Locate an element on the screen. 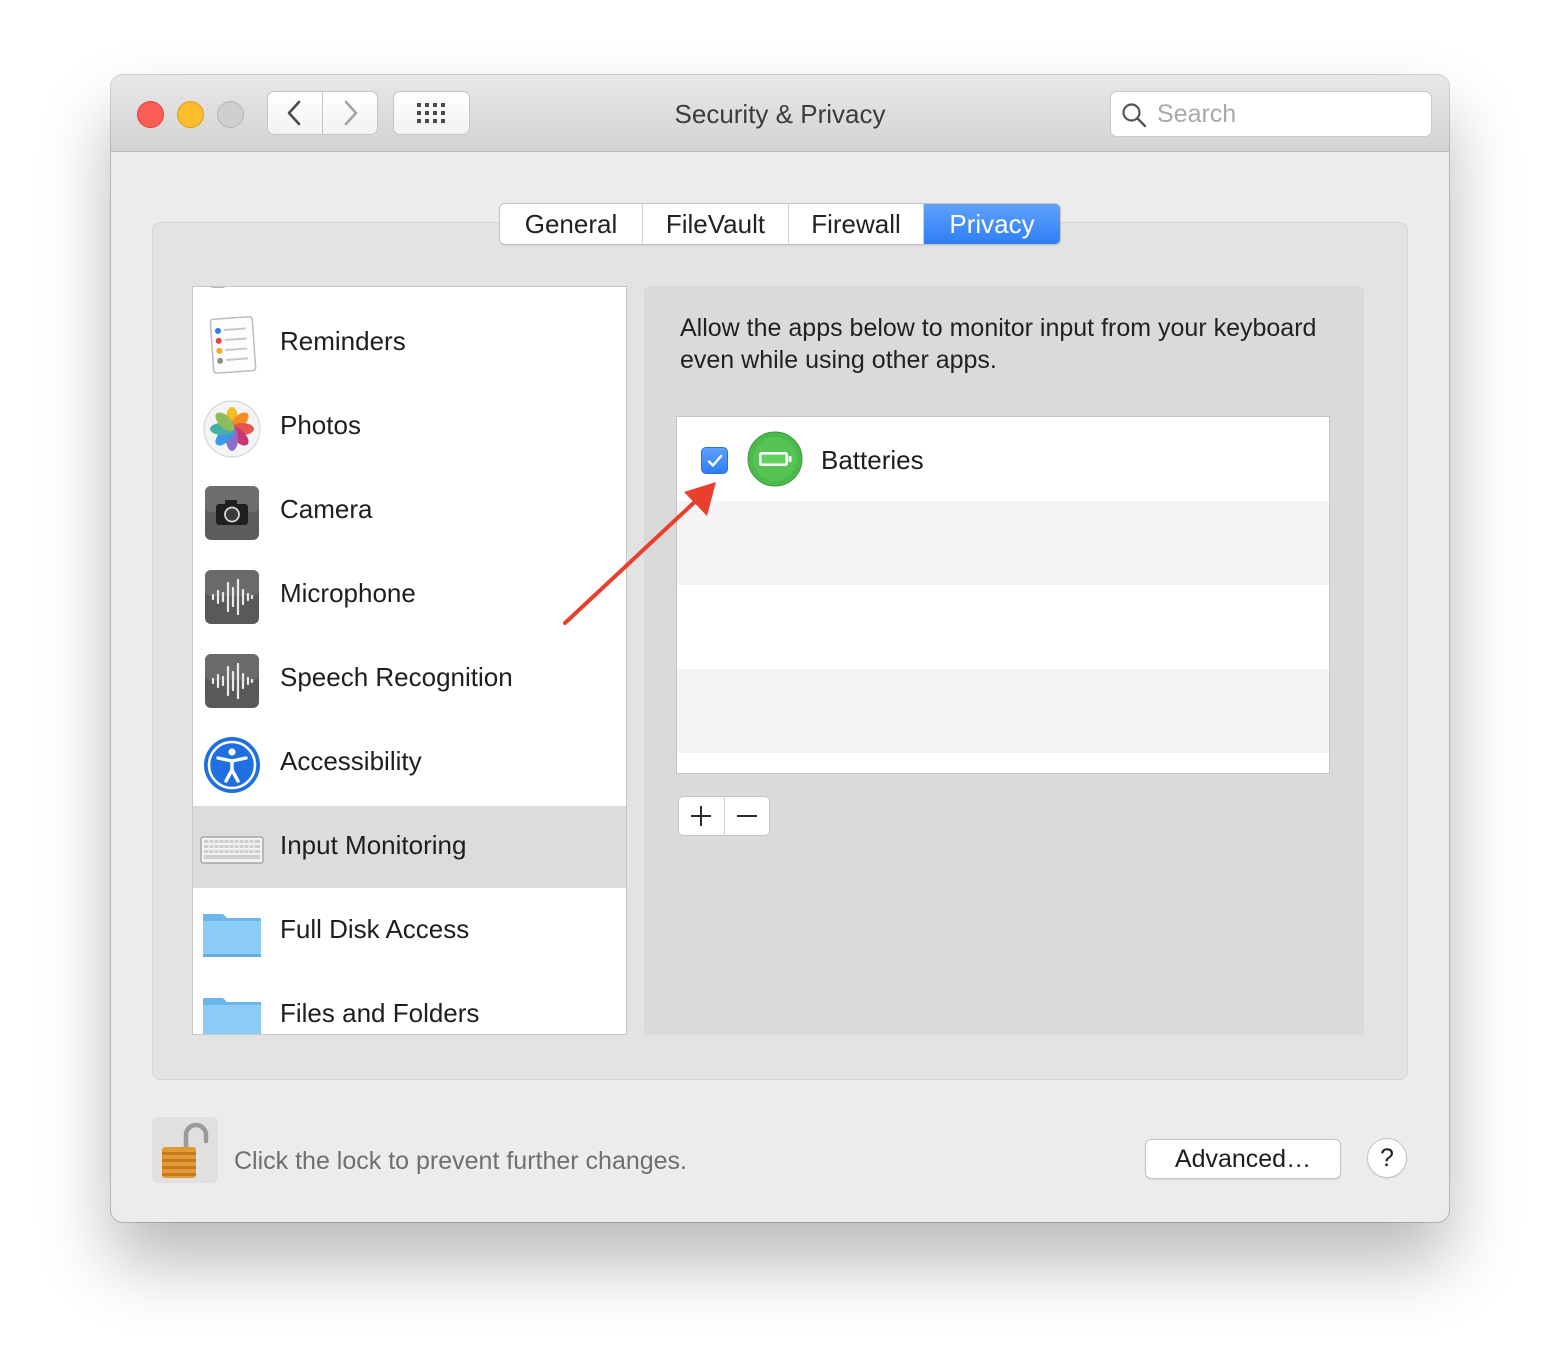 The image size is (1560, 1370). sidebar-item-input-monitoring: Input Monitoring is located at coordinates (409, 847).